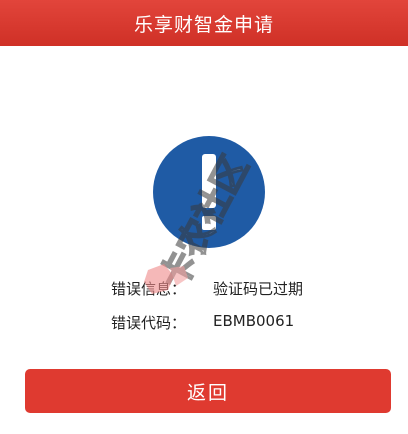 The width and height of the screenshot is (408, 434). What do you see at coordinates (207, 288) in the screenshot?
I see `error-message-row: 错误信息： 验证码已过期` at bounding box center [207, 288].